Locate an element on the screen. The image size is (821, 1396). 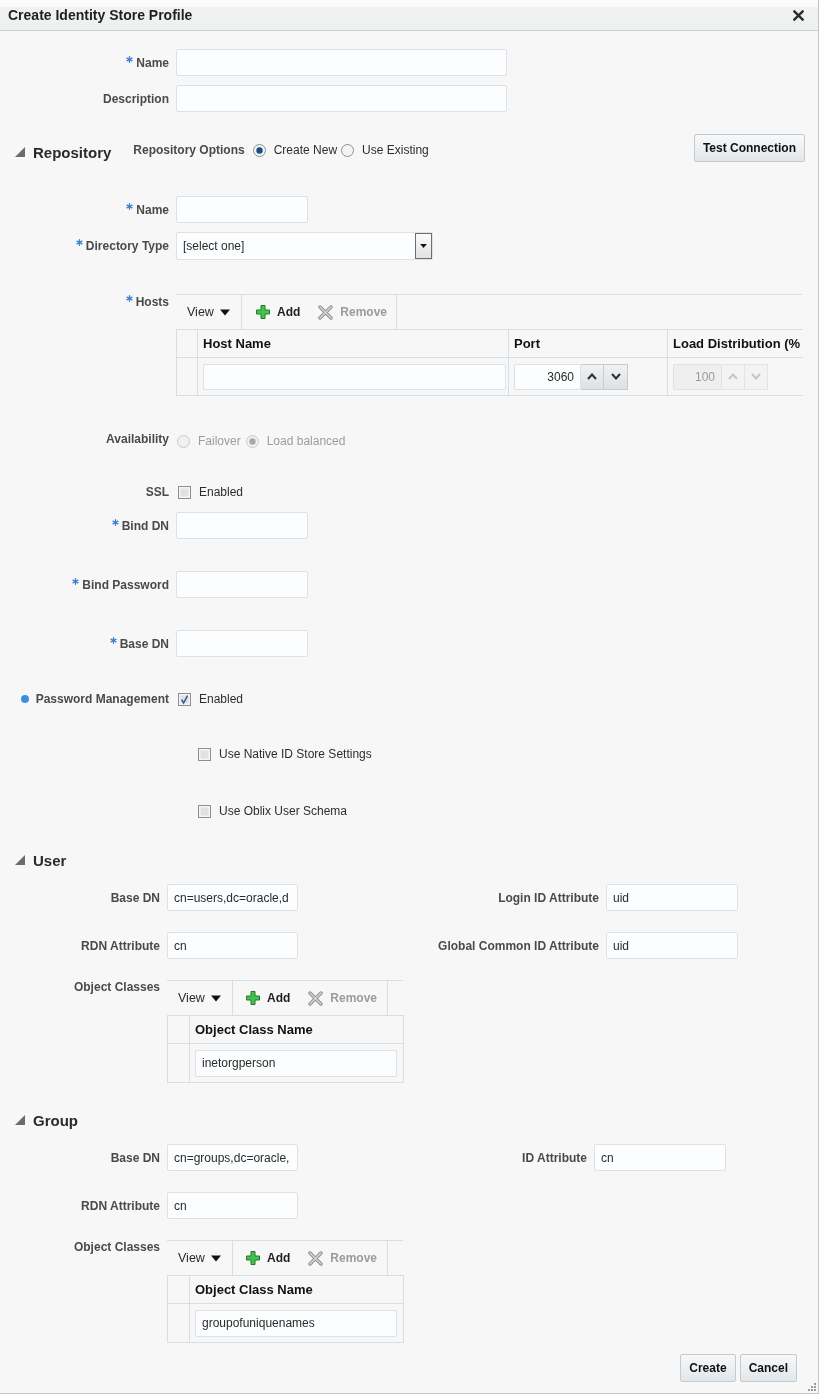
field-label: Login ID Attribute is located at coordinates (548, 897).